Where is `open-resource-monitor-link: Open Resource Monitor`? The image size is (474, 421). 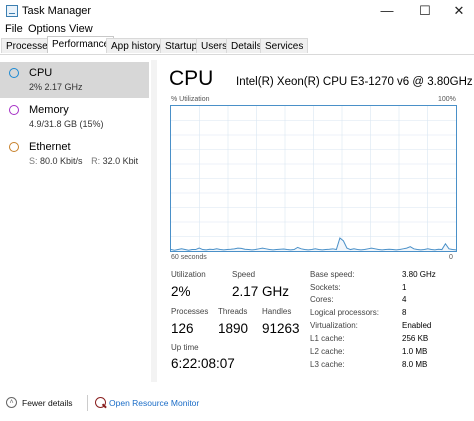 open-resource-monitor-link: Open Resource Monitor is located at coordinates (154, 403).